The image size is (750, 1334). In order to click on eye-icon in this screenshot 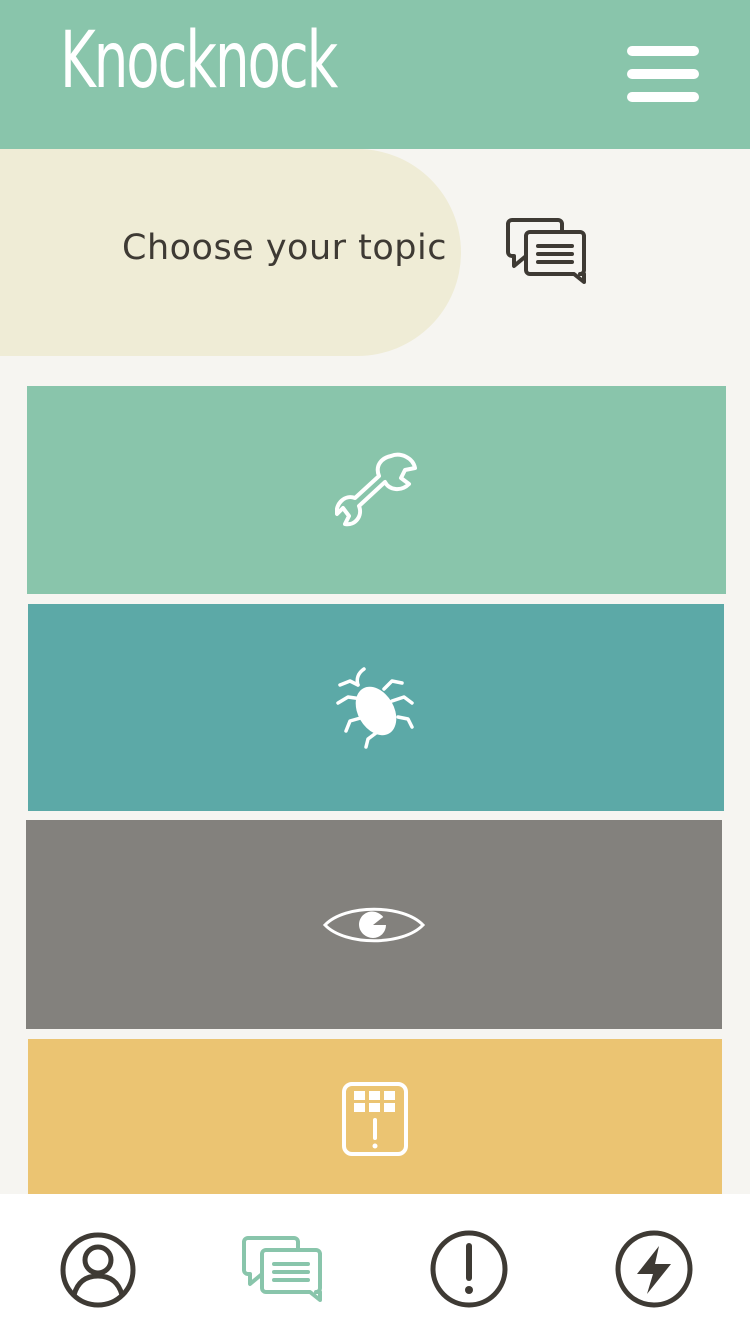, I will do `click(374, 924)`.